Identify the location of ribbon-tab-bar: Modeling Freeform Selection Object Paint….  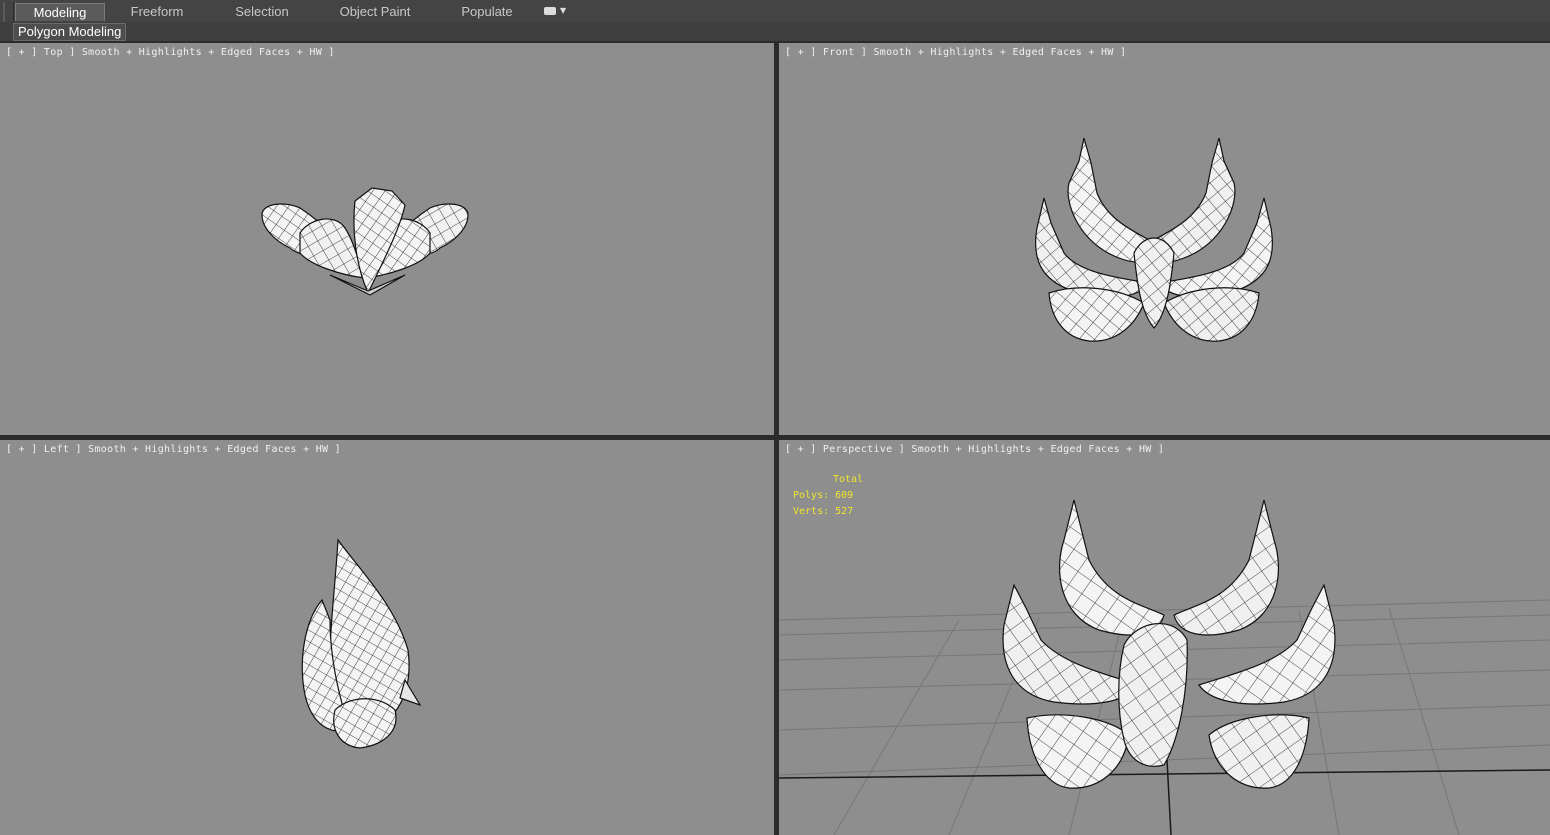
(775, 11).